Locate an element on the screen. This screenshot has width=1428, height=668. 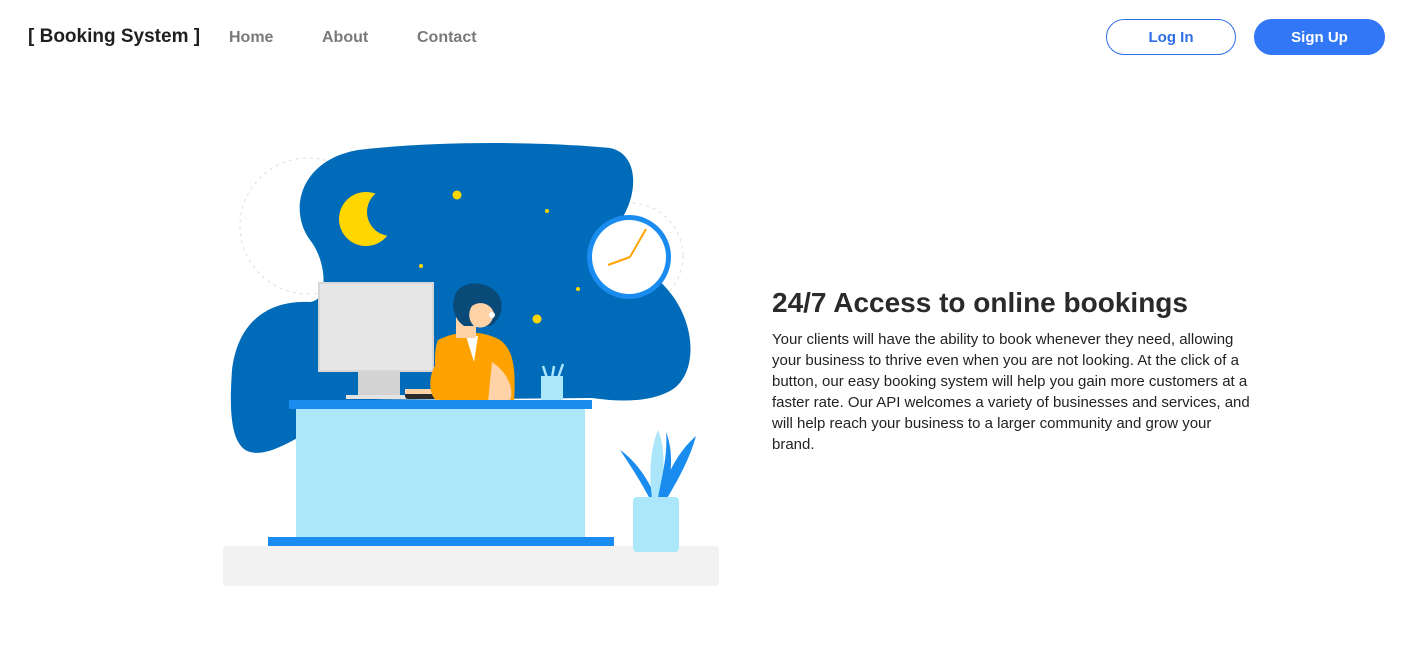
hero-title: 24/7 Access to online bookings is located at coordinates (980, 302).